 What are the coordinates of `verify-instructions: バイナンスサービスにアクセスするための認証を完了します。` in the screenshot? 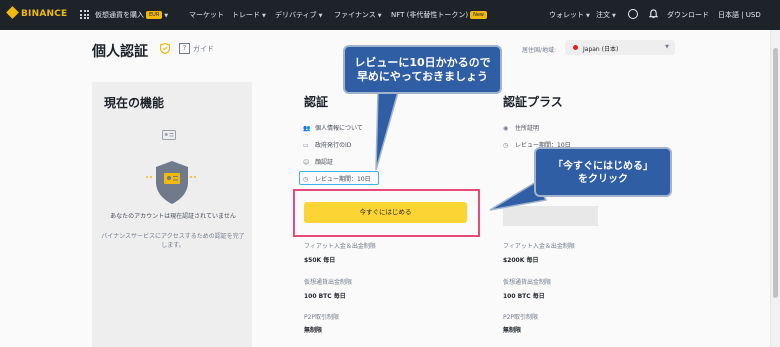 It's located at (173, 241).